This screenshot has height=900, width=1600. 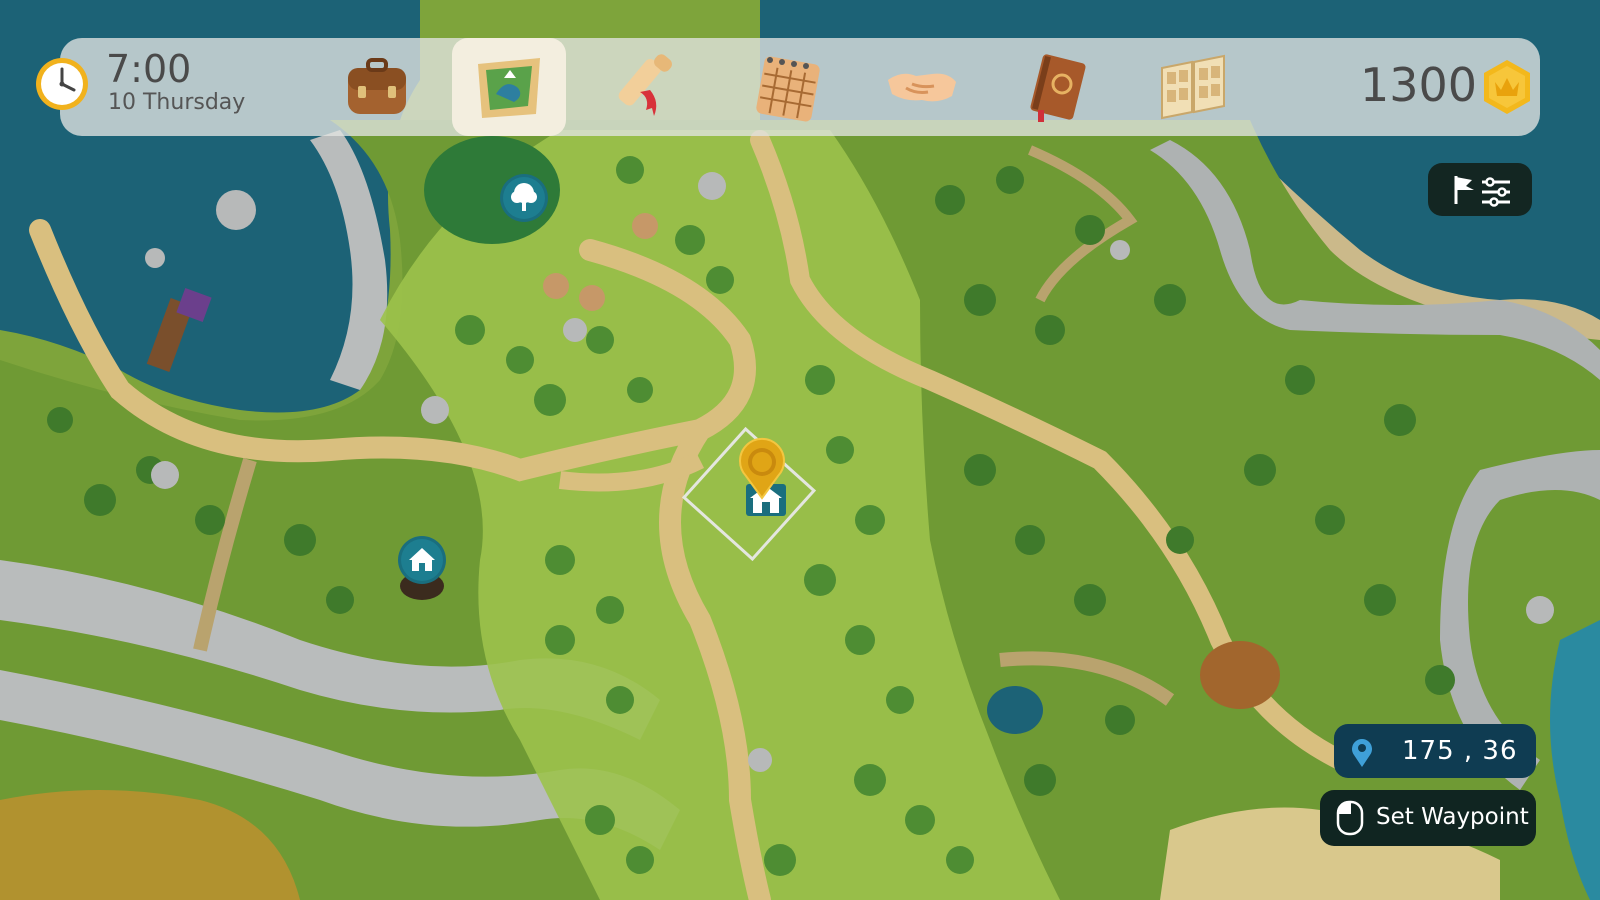 I want to click on tab-journal, so click(x=1057, y=87).